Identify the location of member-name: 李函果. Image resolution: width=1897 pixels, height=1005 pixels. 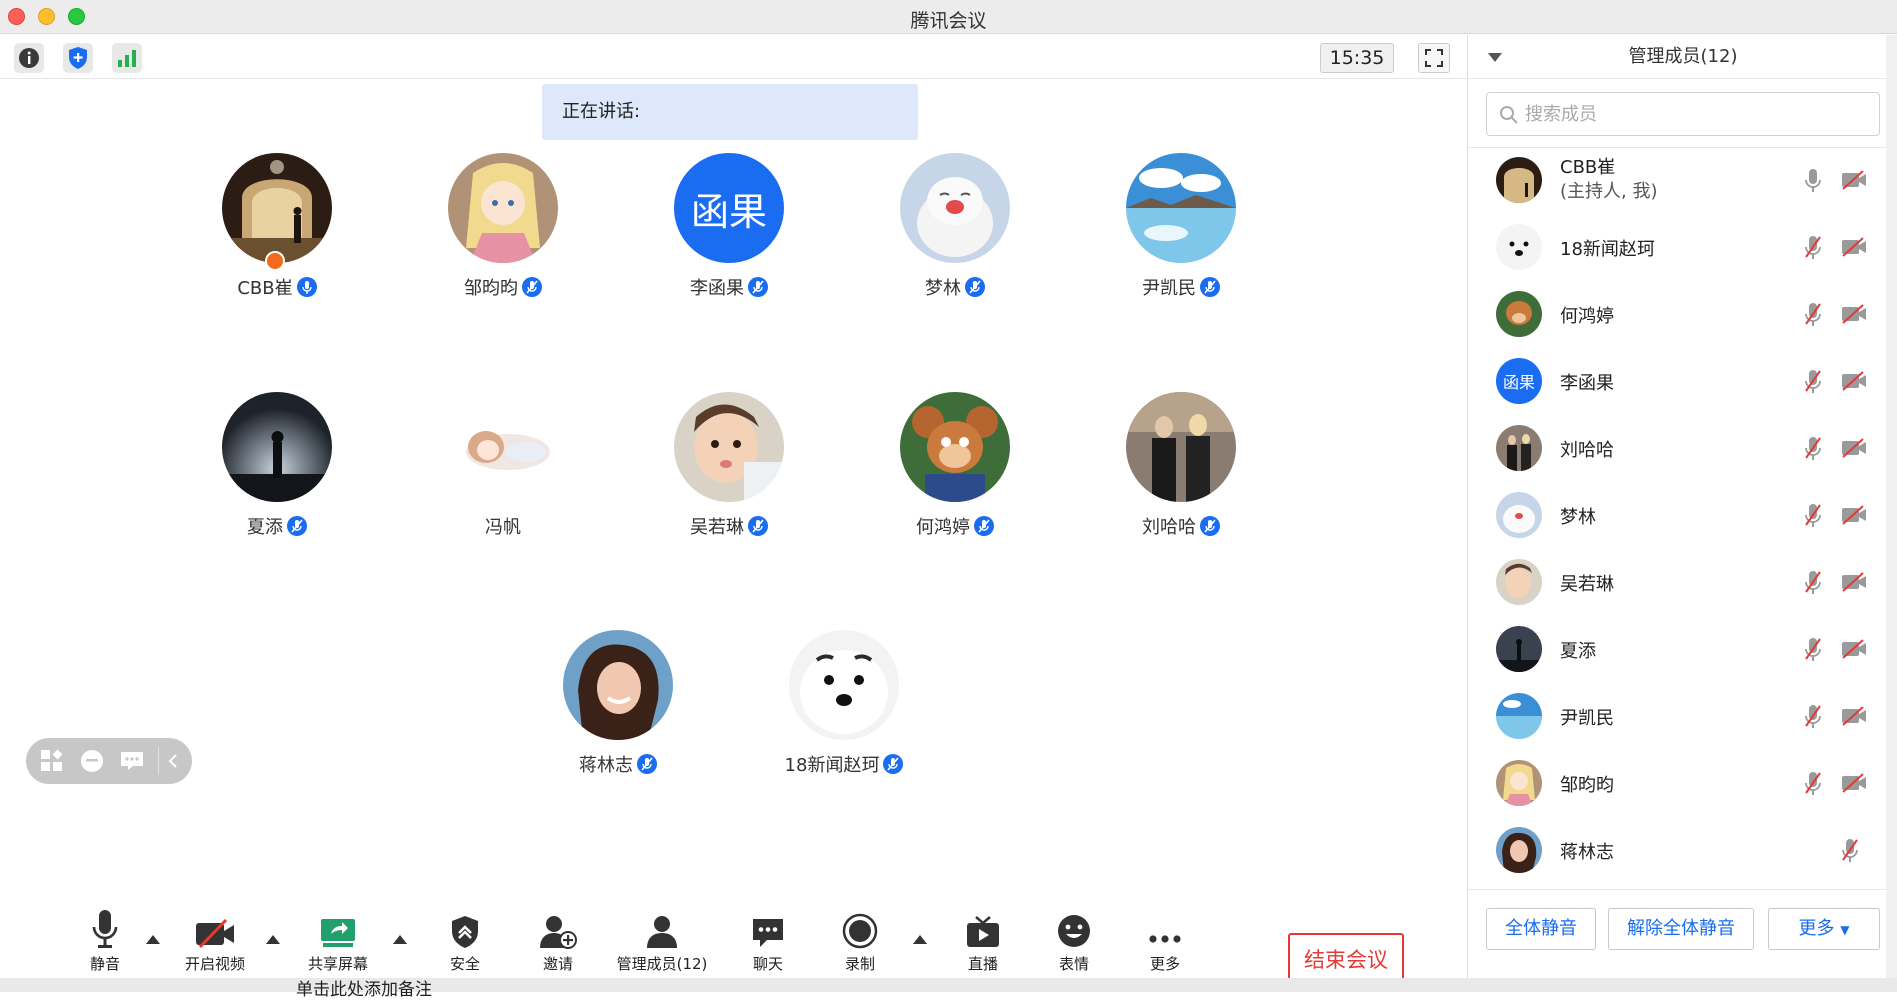
(1587, 383).